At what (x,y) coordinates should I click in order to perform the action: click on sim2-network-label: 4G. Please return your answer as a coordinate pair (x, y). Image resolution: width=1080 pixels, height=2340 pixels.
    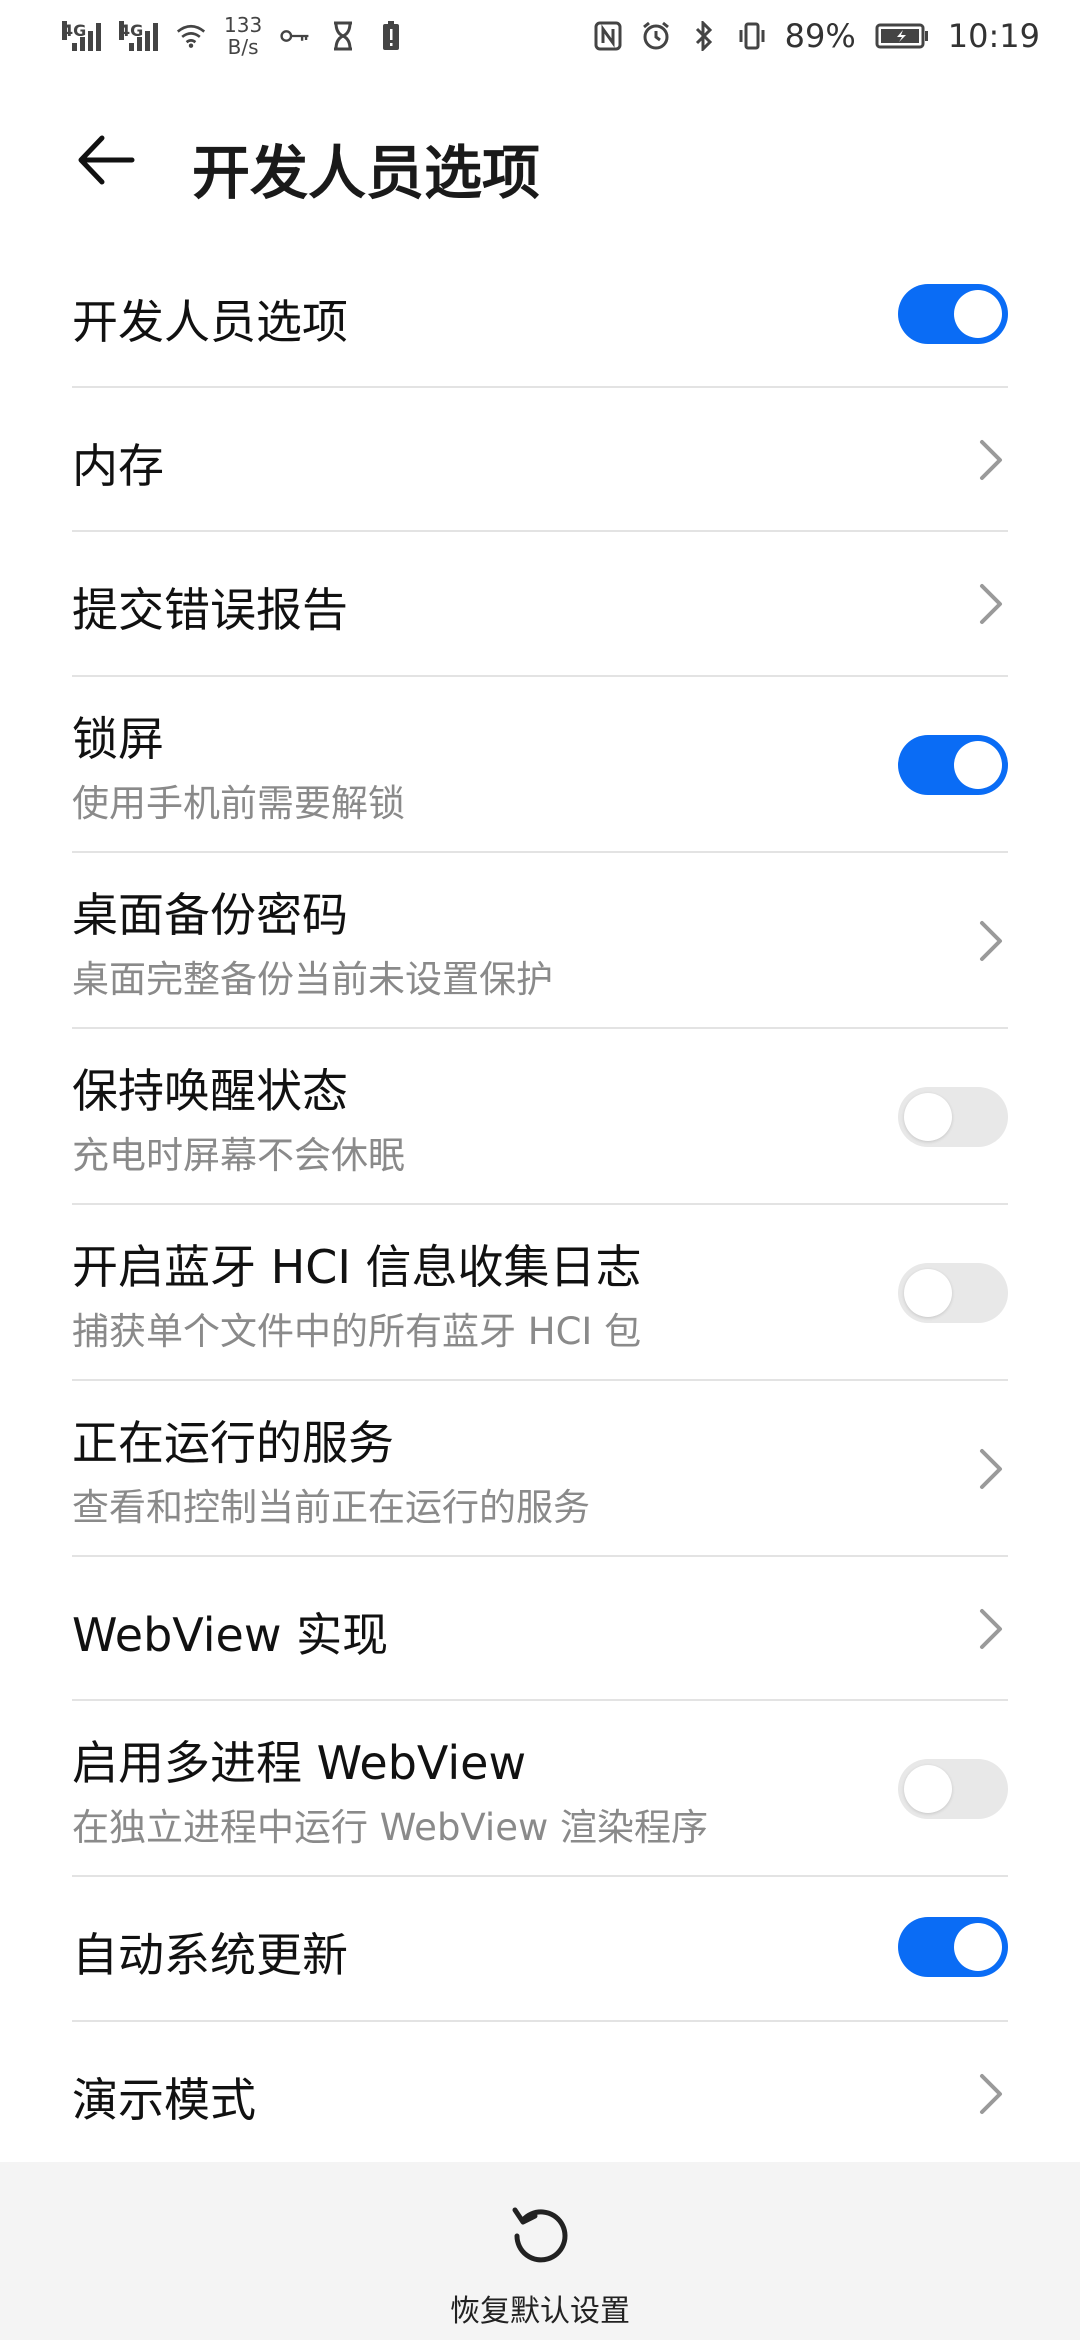
    Looking at the image, I should click on (131, 30).